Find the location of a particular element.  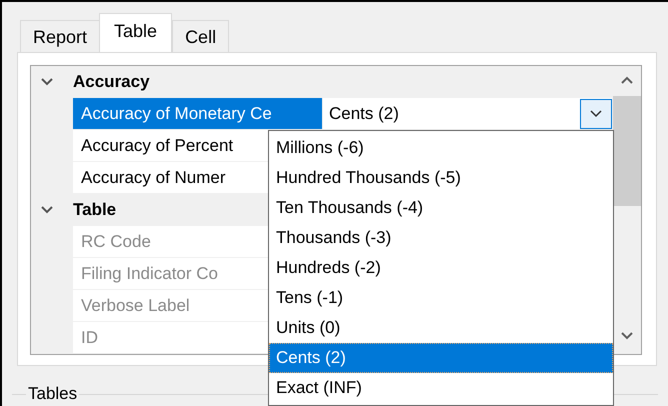

category-label: Accuracy is located at coordinates (111, 82).